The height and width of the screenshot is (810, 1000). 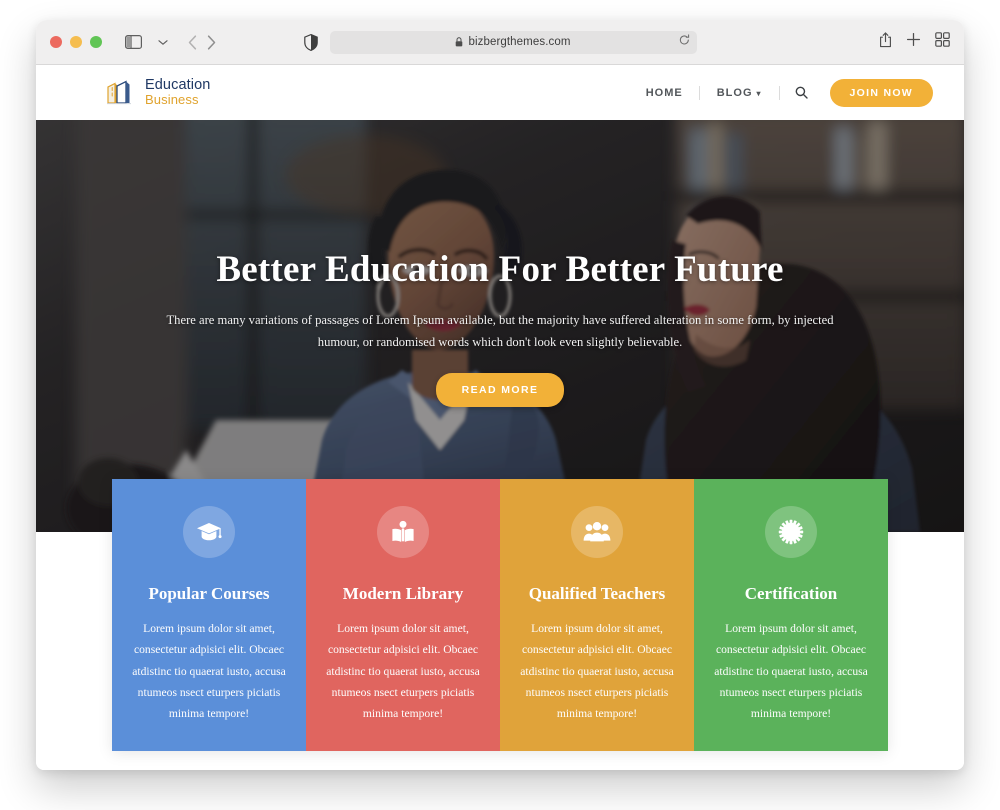 What do you see at coordinates (459, 42) in the screenshot?
I see `lock-icon` at bounding box center [459, 42].